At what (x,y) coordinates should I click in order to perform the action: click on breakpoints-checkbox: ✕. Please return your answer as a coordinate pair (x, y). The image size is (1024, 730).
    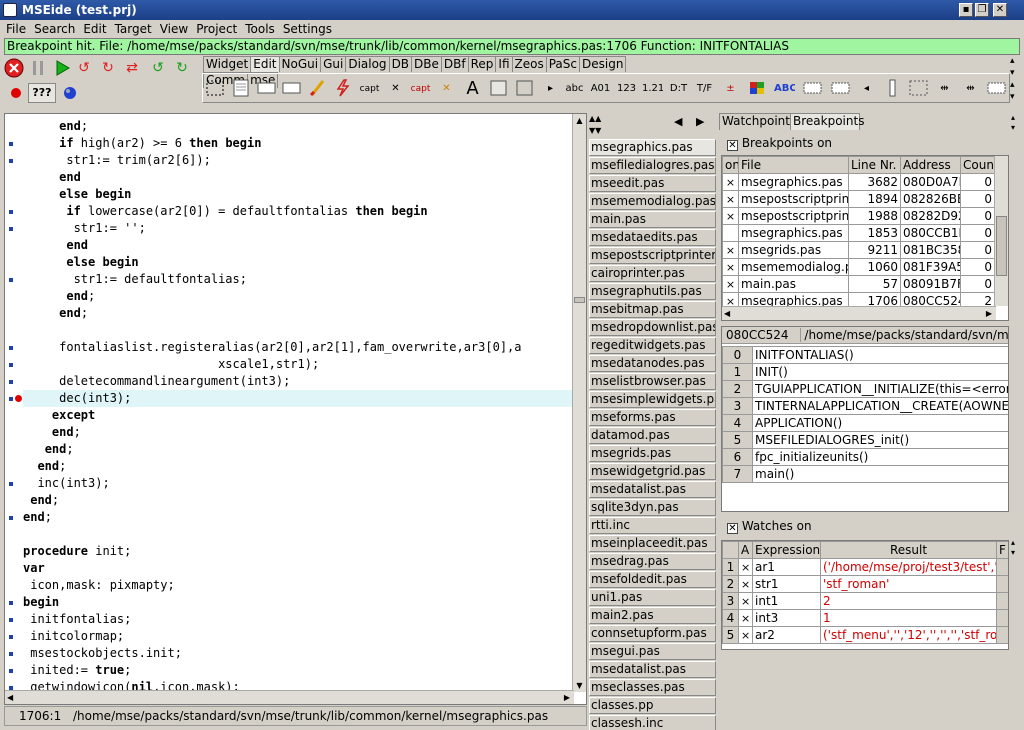
    Looking at the image, I should click on (732, 145).